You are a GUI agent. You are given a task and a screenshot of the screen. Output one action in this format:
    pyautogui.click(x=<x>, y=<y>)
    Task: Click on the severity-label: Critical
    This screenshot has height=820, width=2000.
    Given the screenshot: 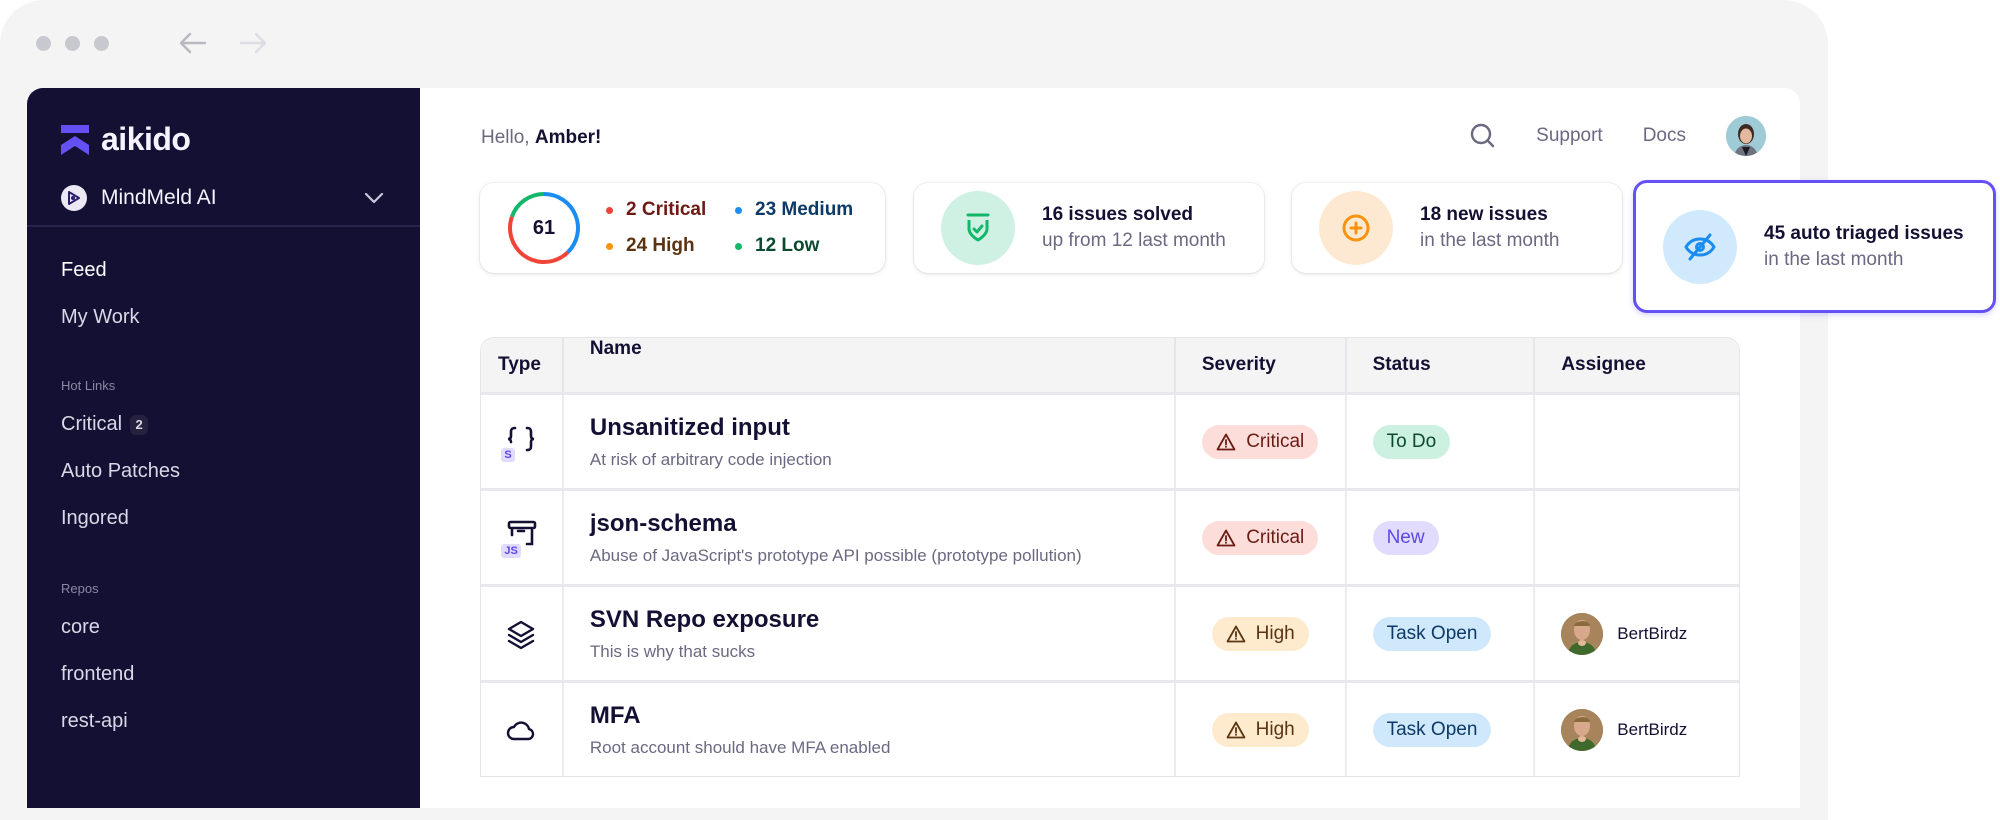 What is the action you would take?
    pyautogui.click(x=1275, y=441)
    